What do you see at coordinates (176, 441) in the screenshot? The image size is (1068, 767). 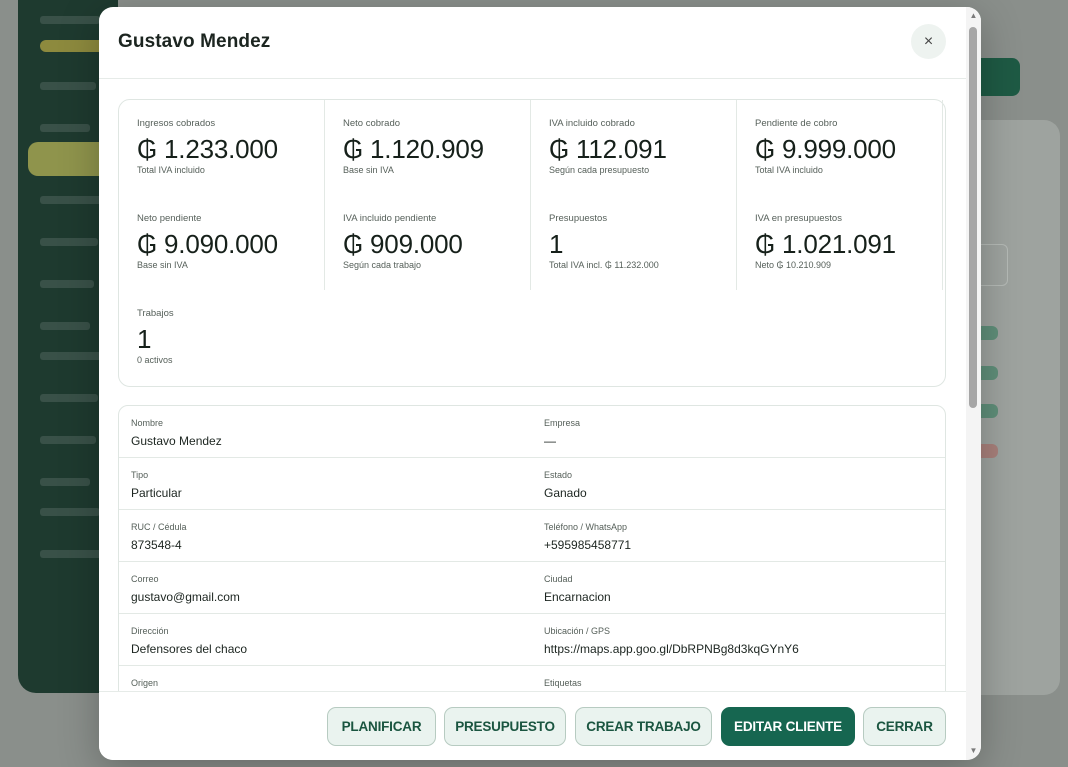 I see `detail-value: Gustavo Mendez` at bounding box center [176, 441].